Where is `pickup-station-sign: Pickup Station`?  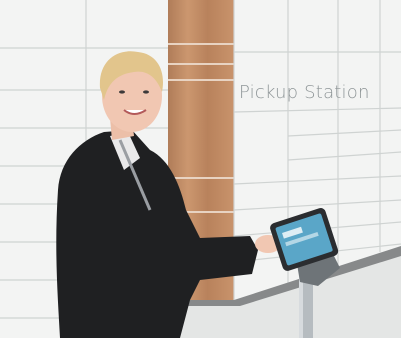
pickup-station-sign: Pickup Station is located at coordinates (304, 92).